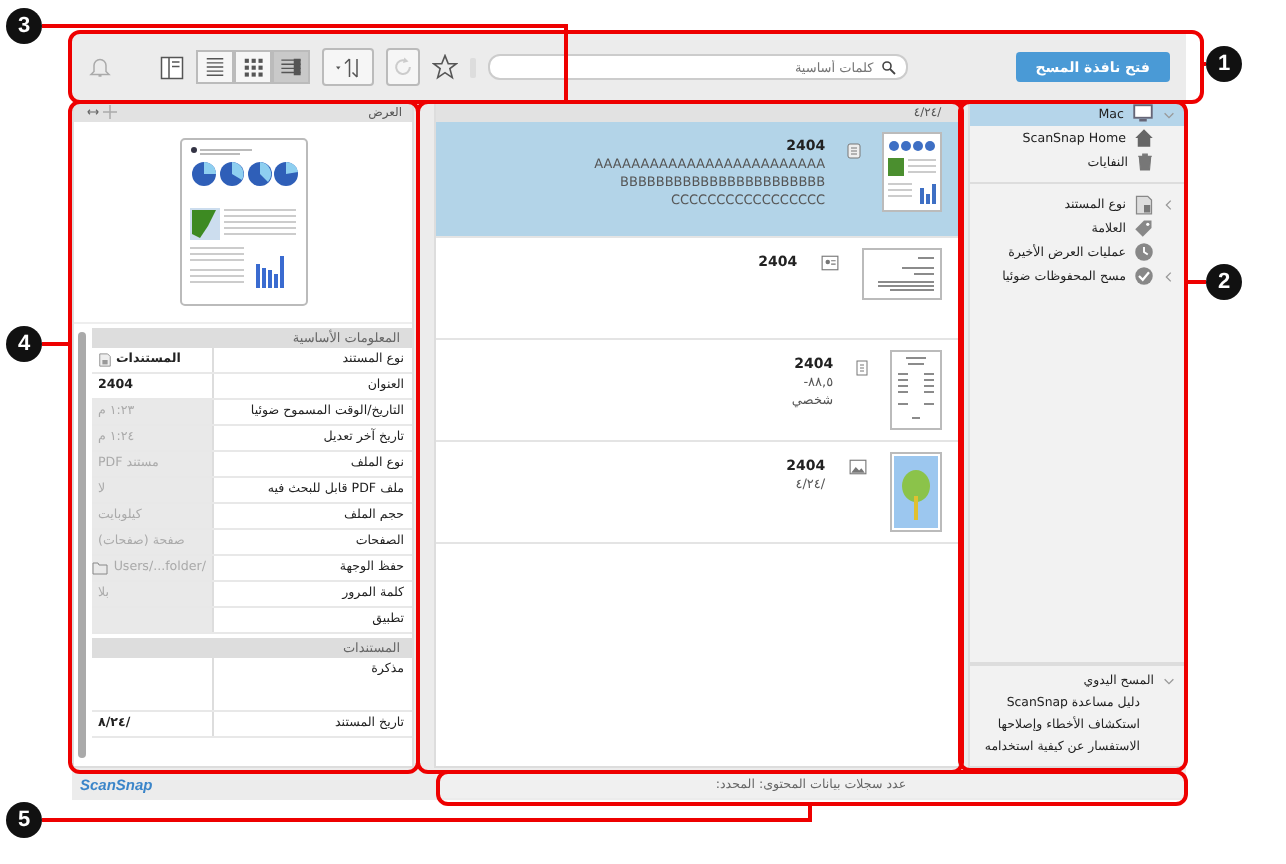 Image resolution: width=1286 pixels, height=864 pixels. Describe the element at coordinates (1224, 64) in the screenshot. I see `callout-number: 1` at that location.